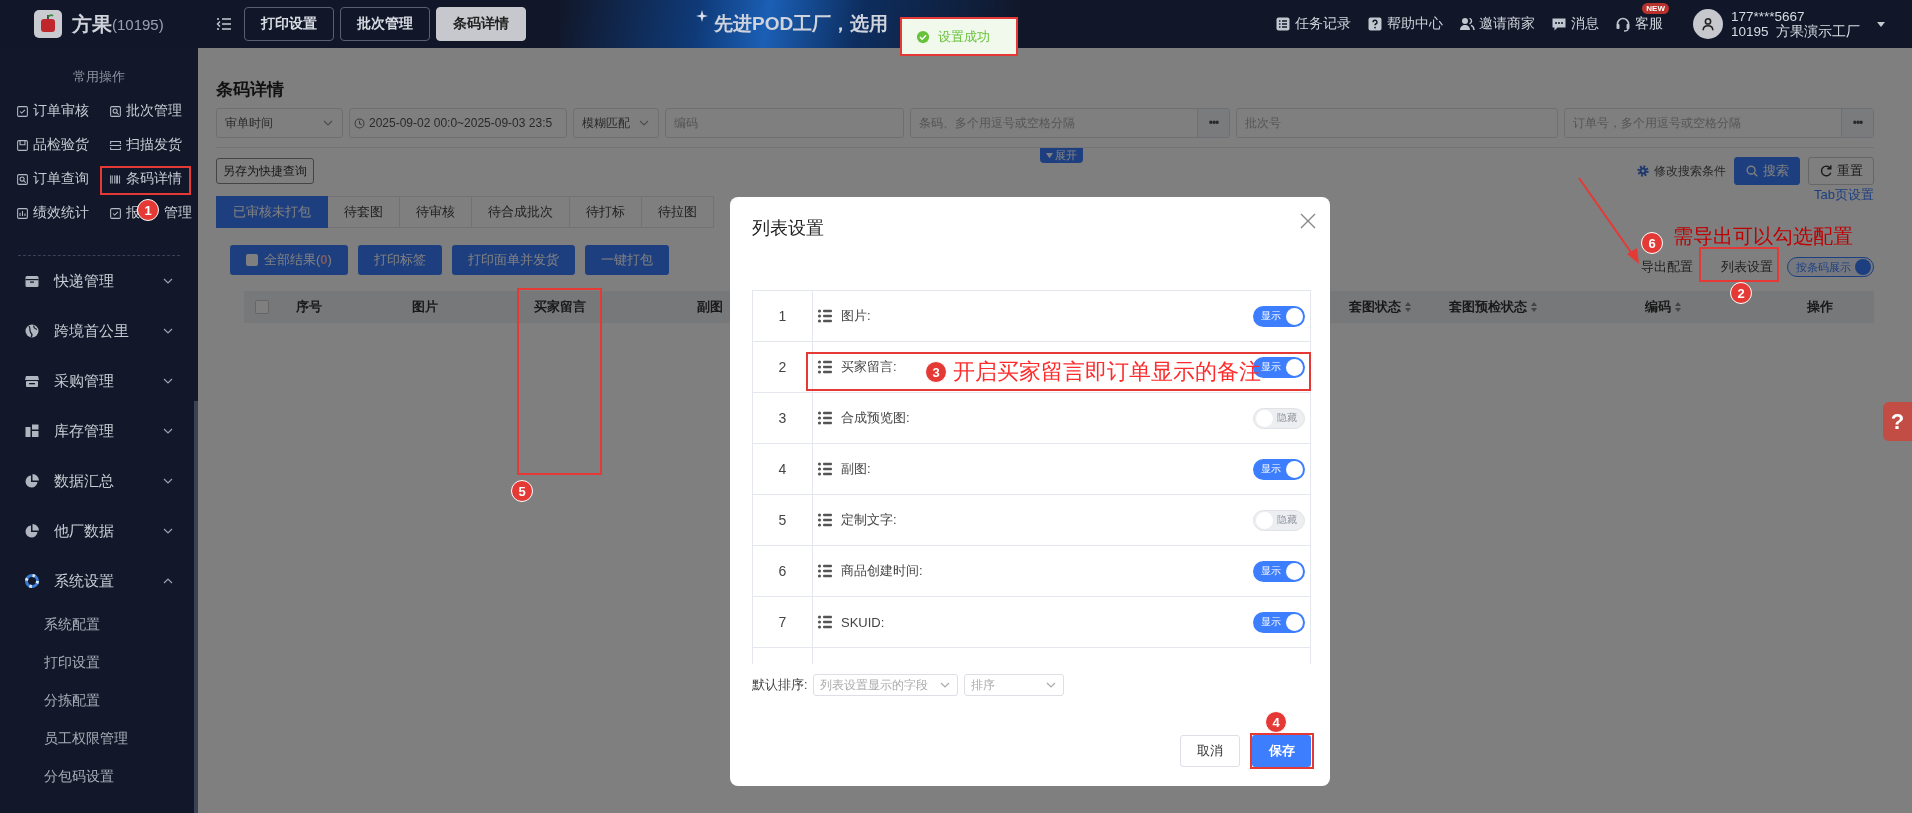 The image size is (1912, 813). Describe the element at coordinates (1404, 24) in the screenshot. I see `header-link: 帮助中心` at that location.